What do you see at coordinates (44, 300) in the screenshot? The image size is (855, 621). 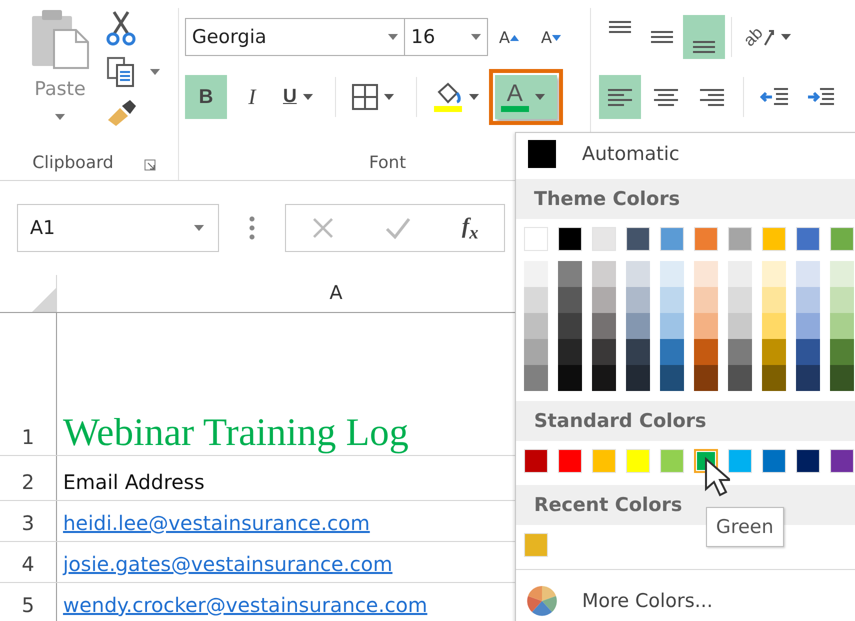 I see `select-all-icon` at bounding box center [44, 300].